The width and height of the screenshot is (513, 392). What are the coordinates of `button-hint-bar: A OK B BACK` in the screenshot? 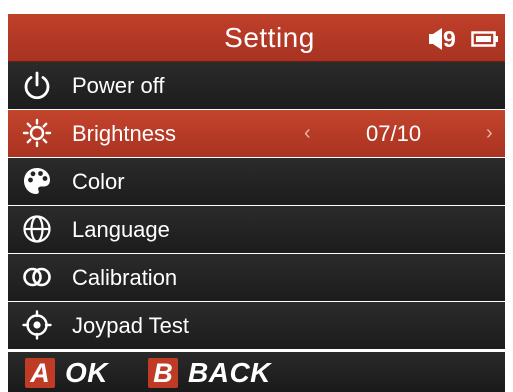 It's located at (256, 372).